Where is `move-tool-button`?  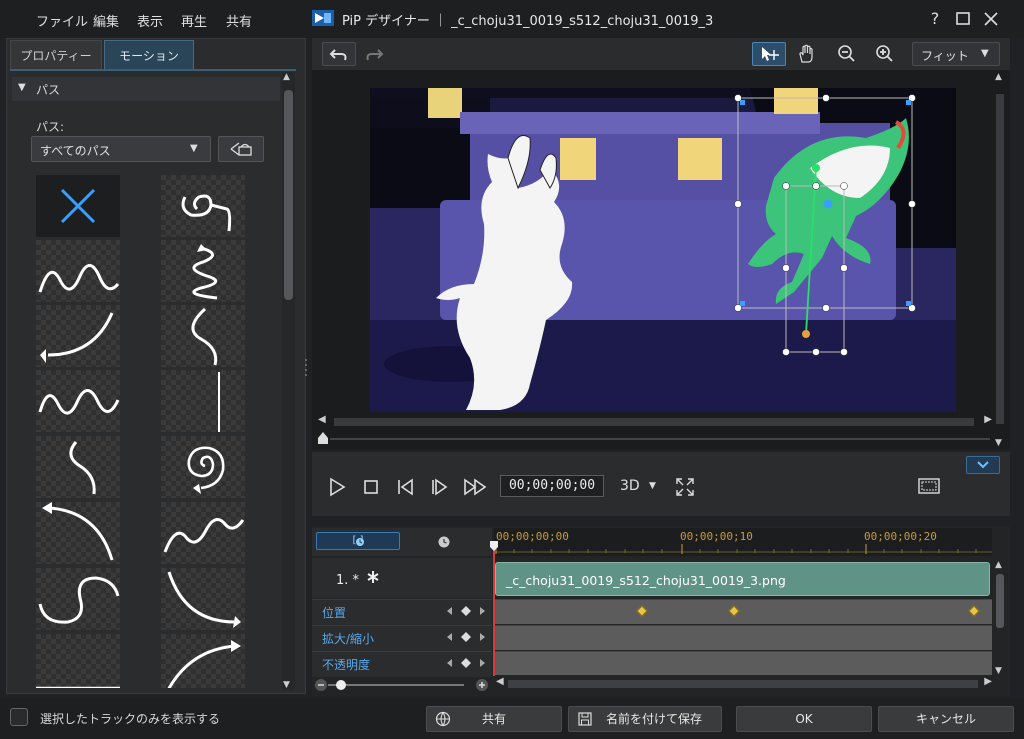
move-tool-button is located at coordinates (769, 54).